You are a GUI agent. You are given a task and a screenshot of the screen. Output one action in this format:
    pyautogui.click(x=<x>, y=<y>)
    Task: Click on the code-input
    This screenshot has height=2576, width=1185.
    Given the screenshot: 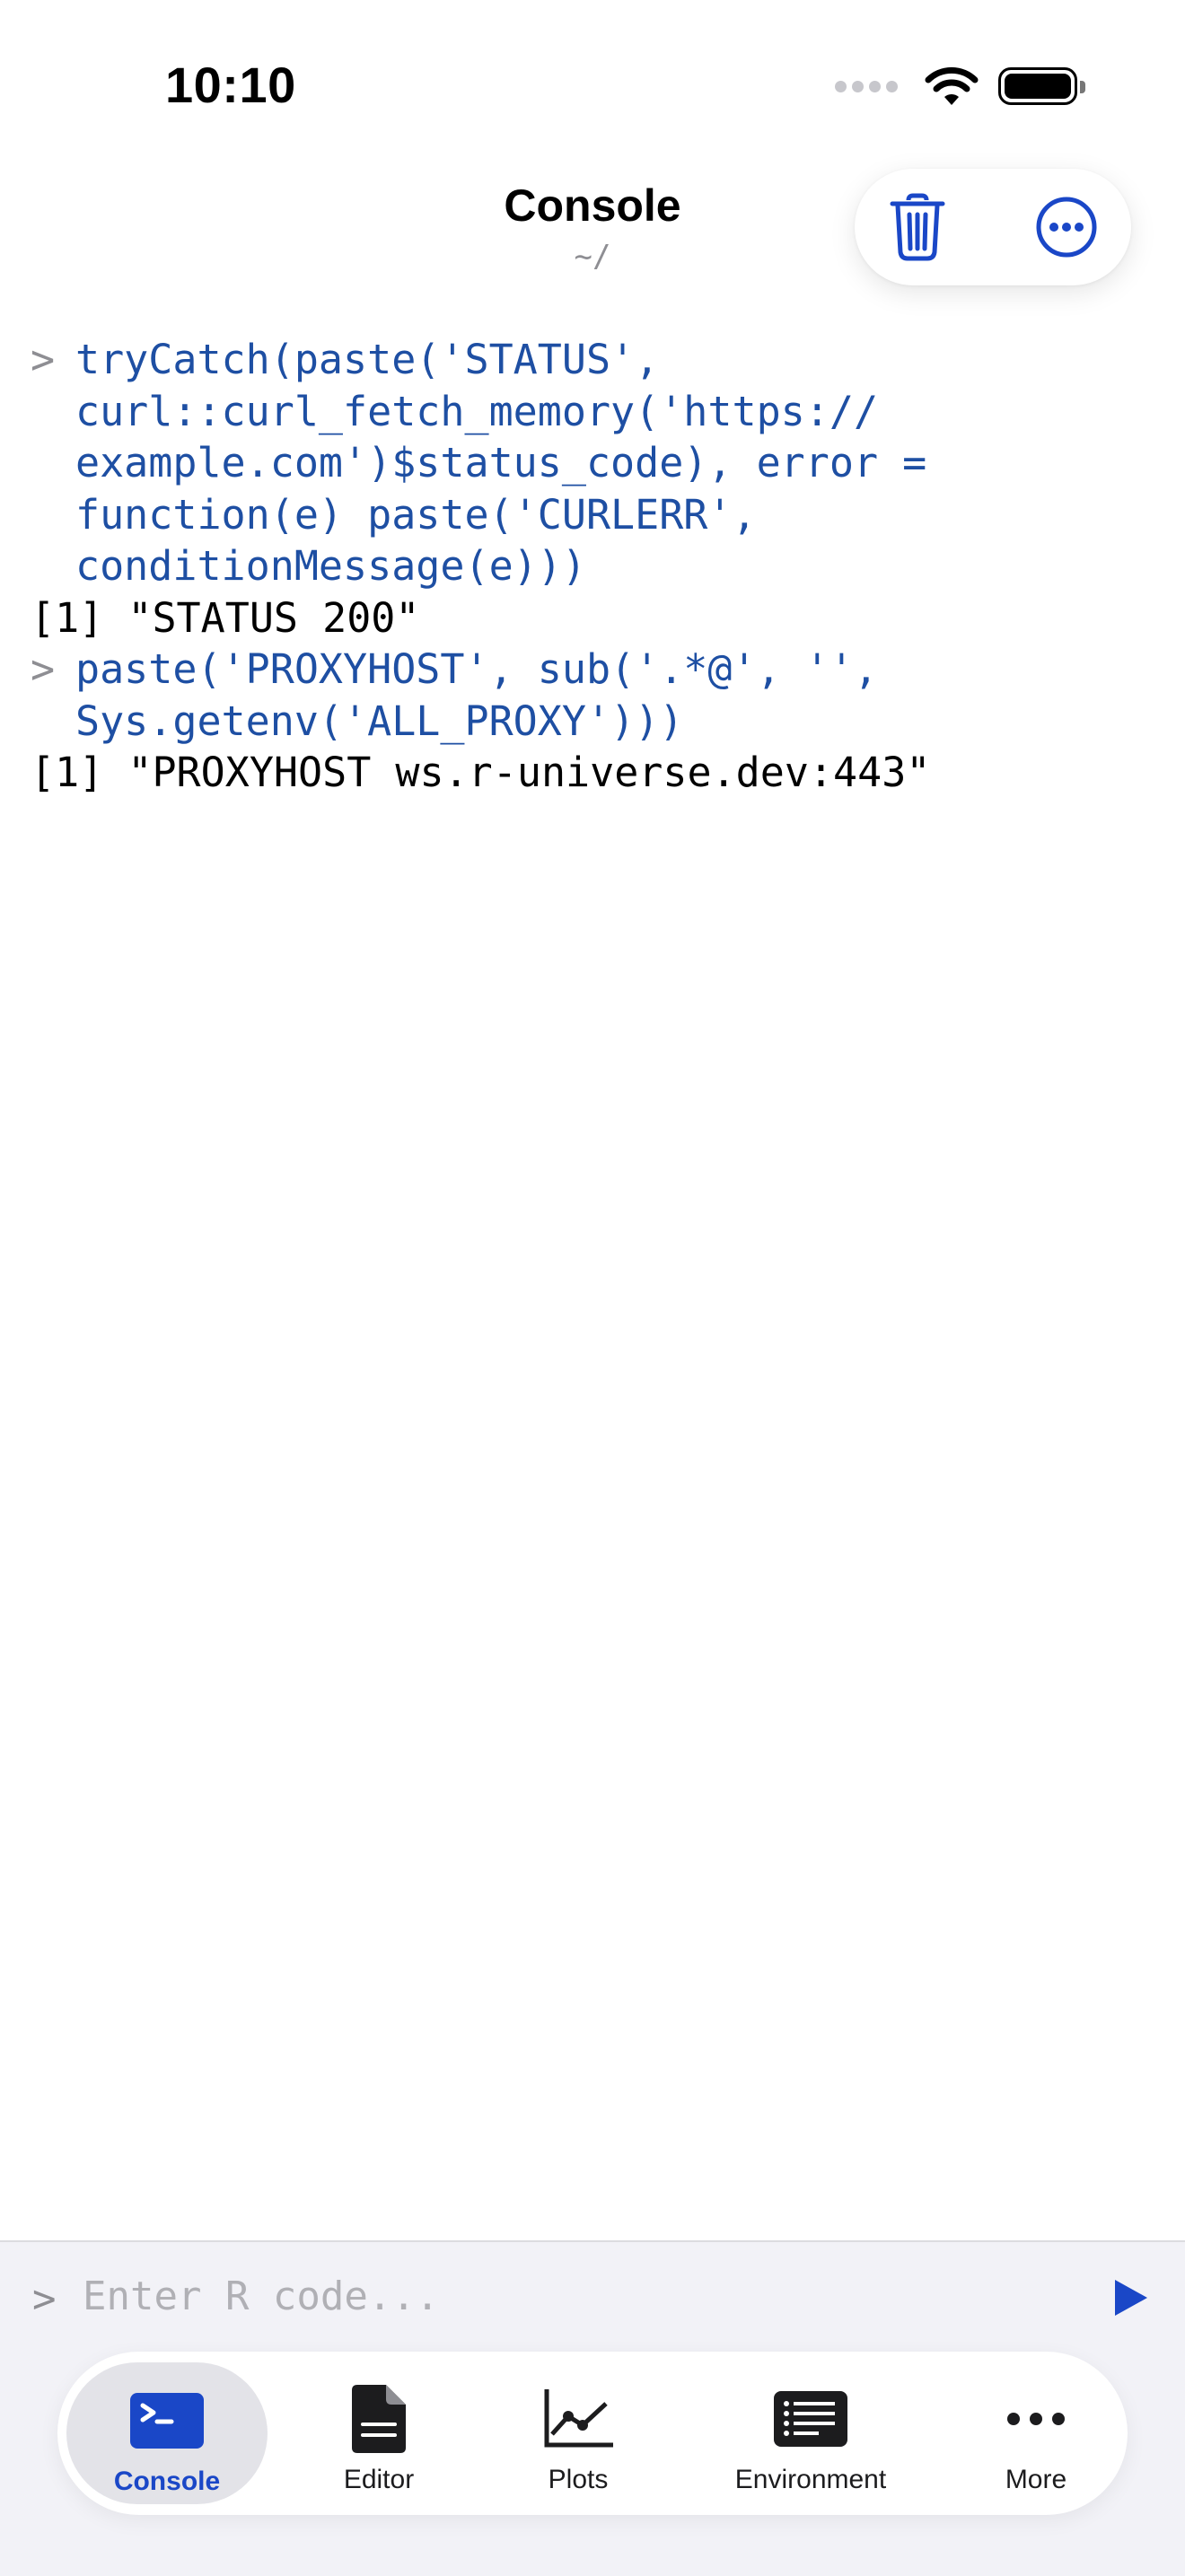 What is the action you would take?
    pyautogui.click(x=567, y=2296)
    